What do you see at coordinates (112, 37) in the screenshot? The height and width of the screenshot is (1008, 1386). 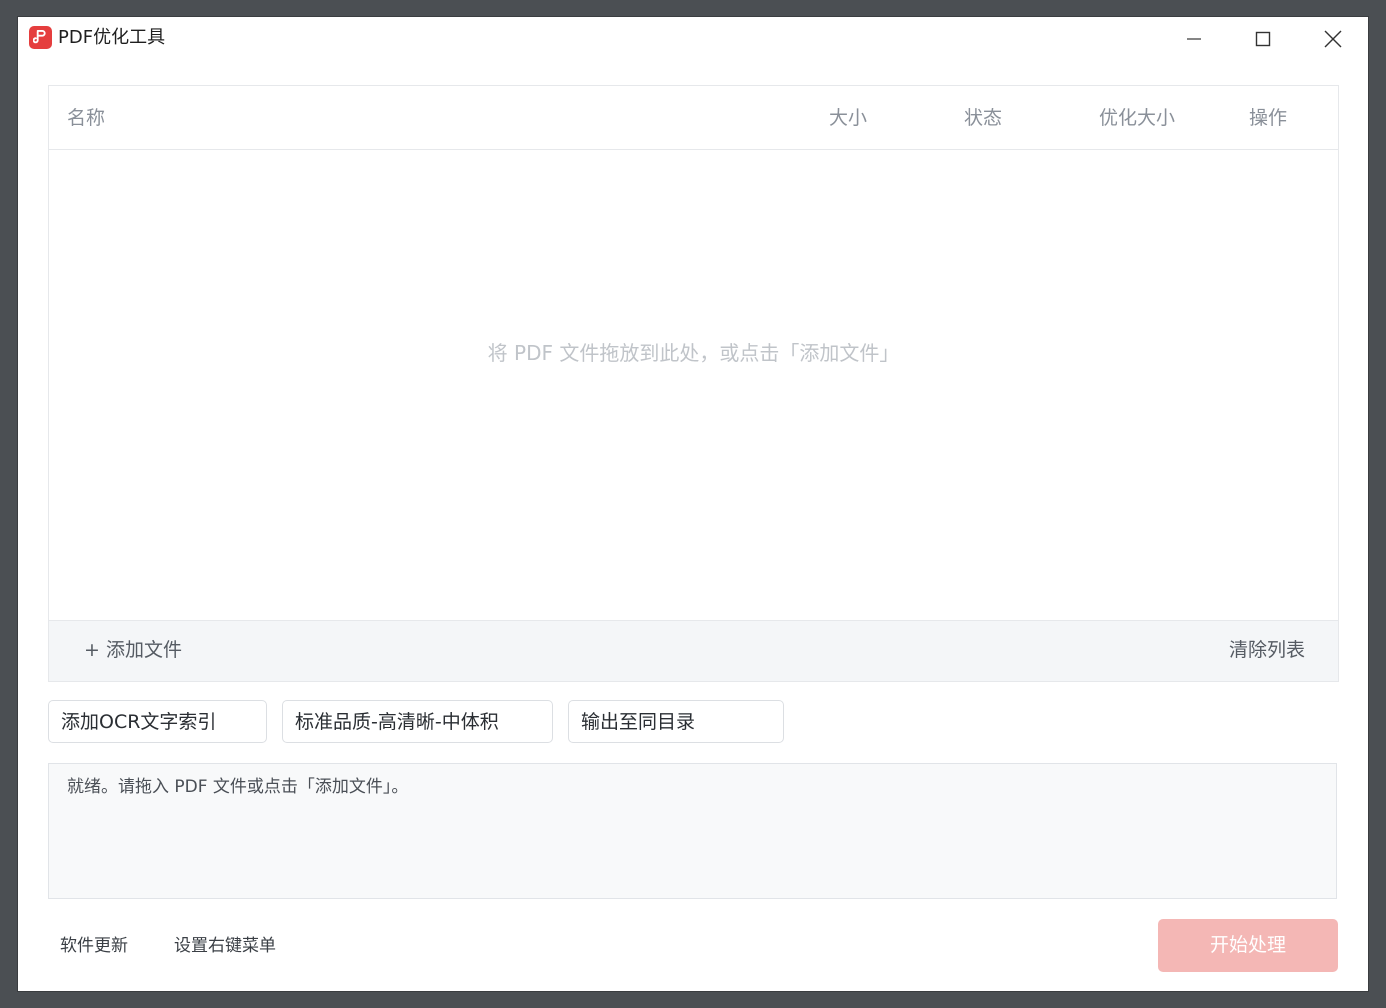 I see `window-title: PDF优化工具` at bounding box center [112, 37].